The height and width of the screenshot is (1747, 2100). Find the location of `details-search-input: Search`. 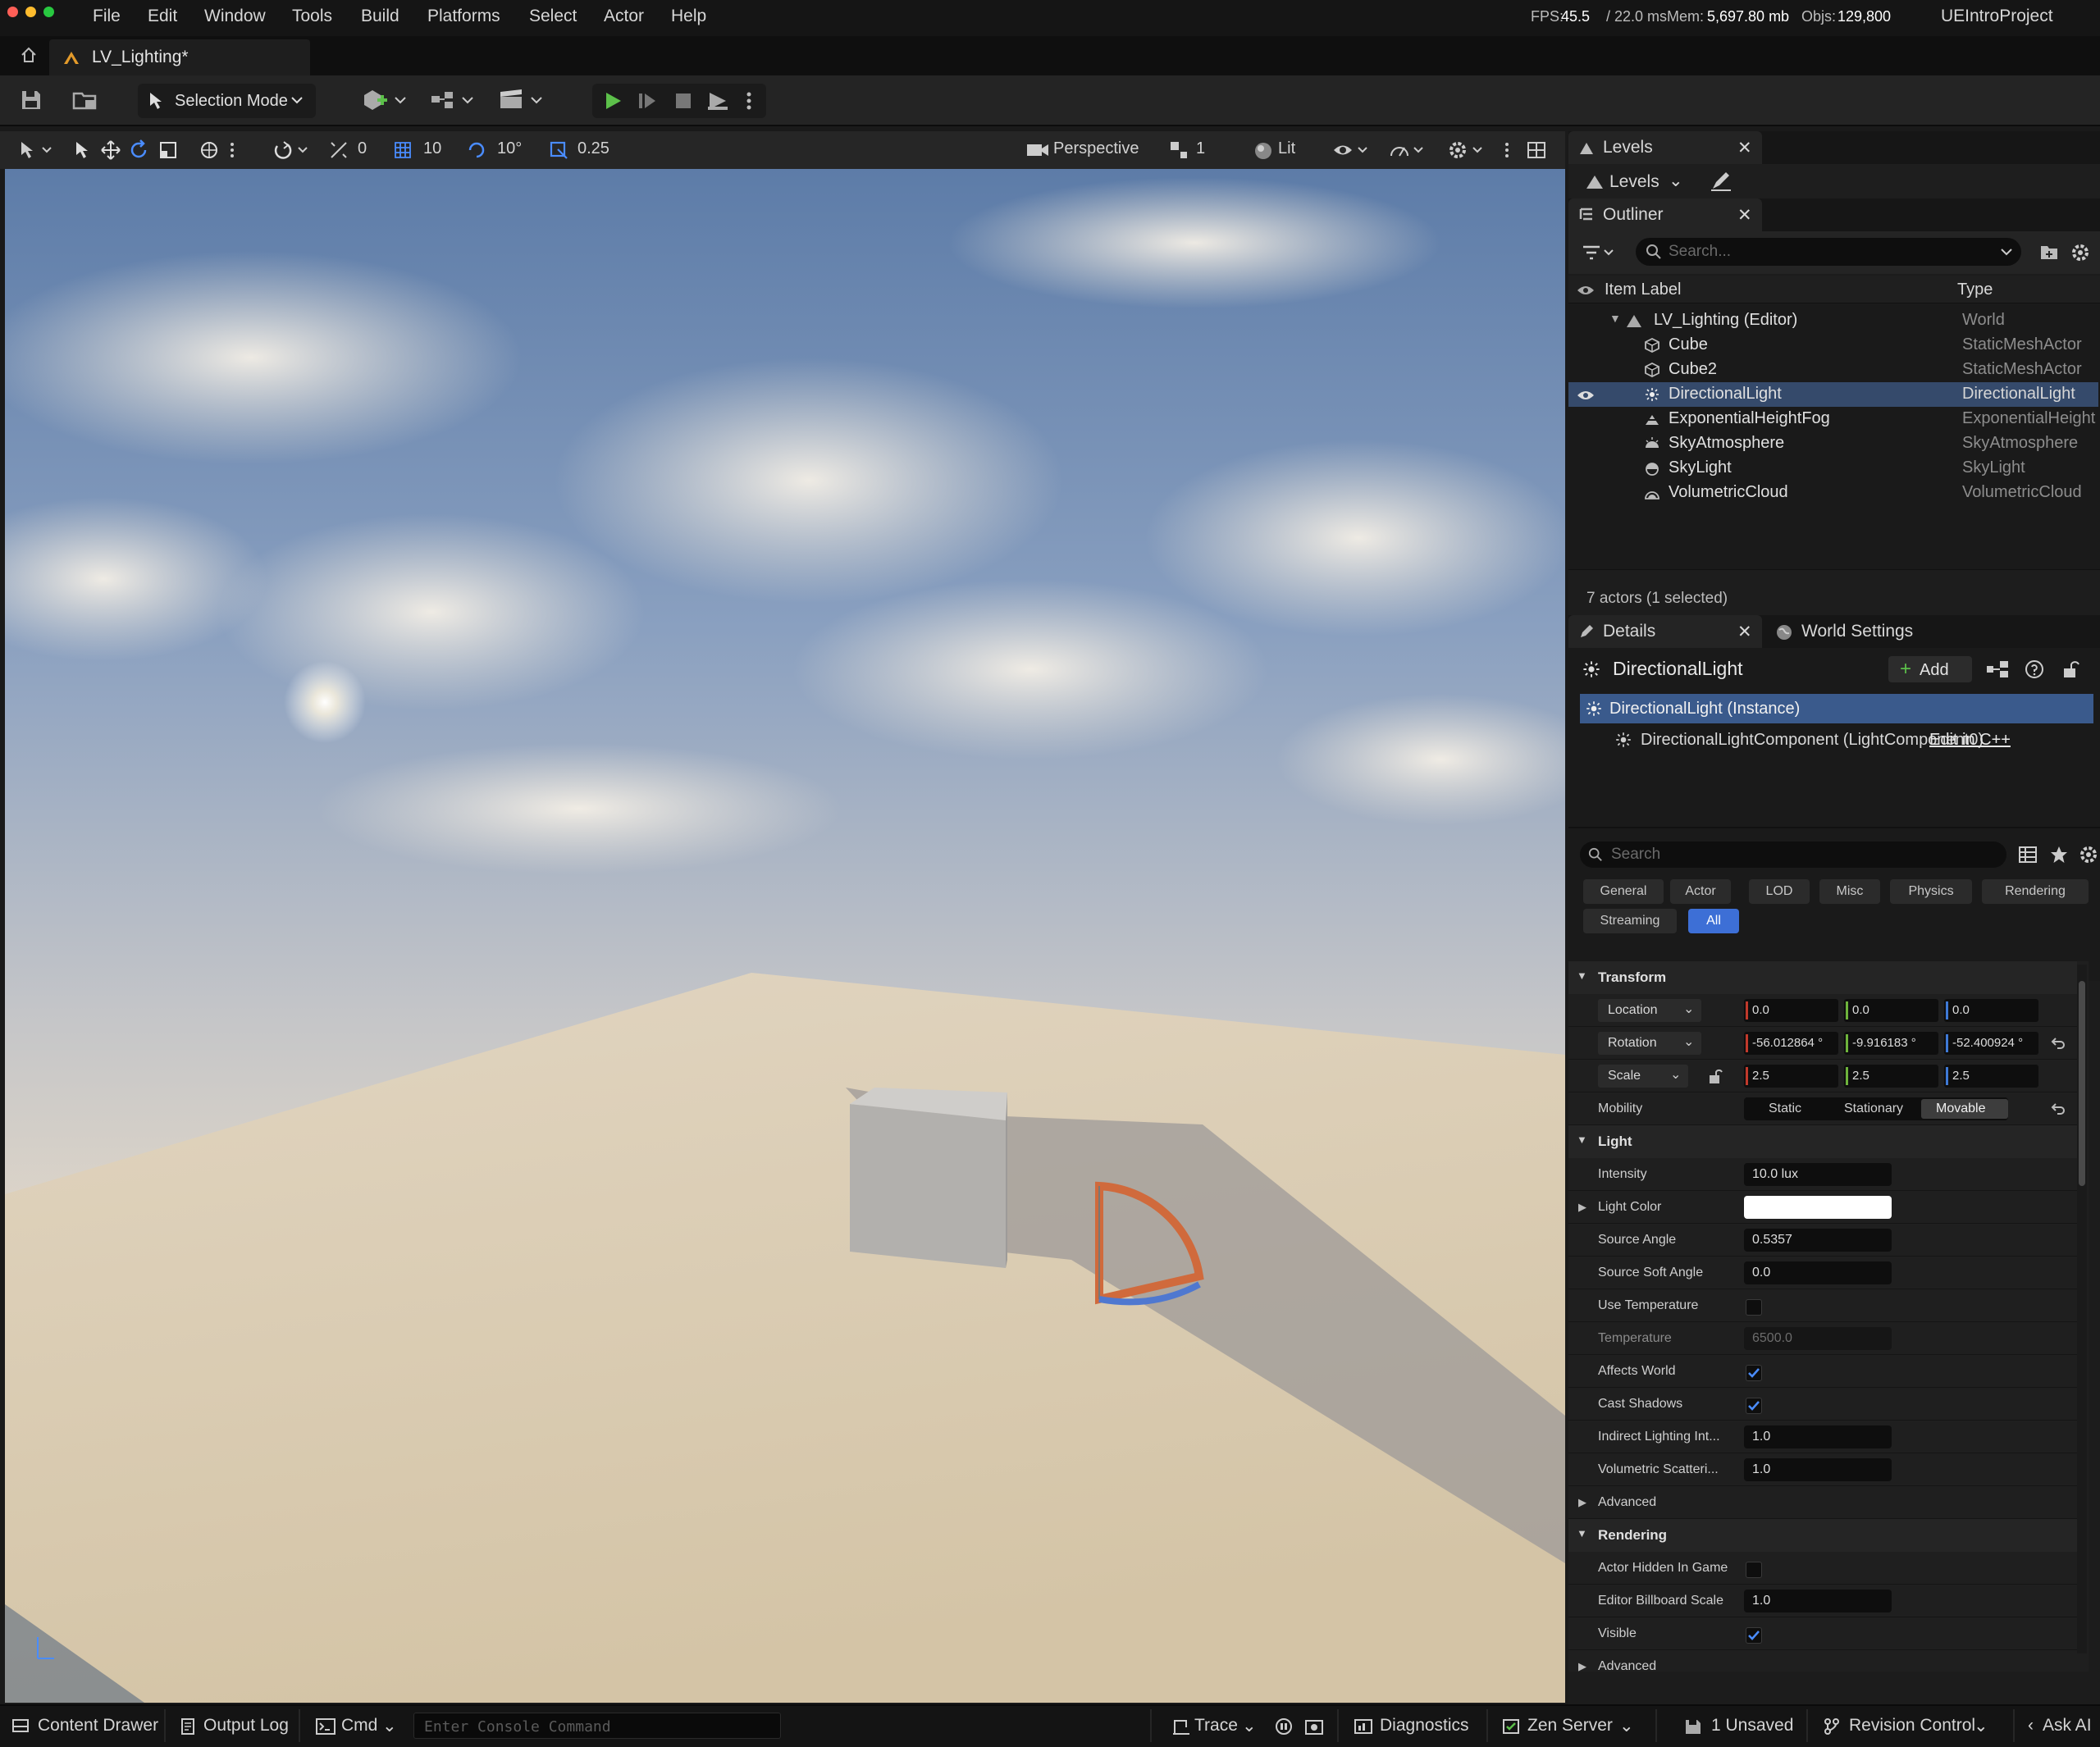

details-search-input: Search is located at coordinates (1793, 855).